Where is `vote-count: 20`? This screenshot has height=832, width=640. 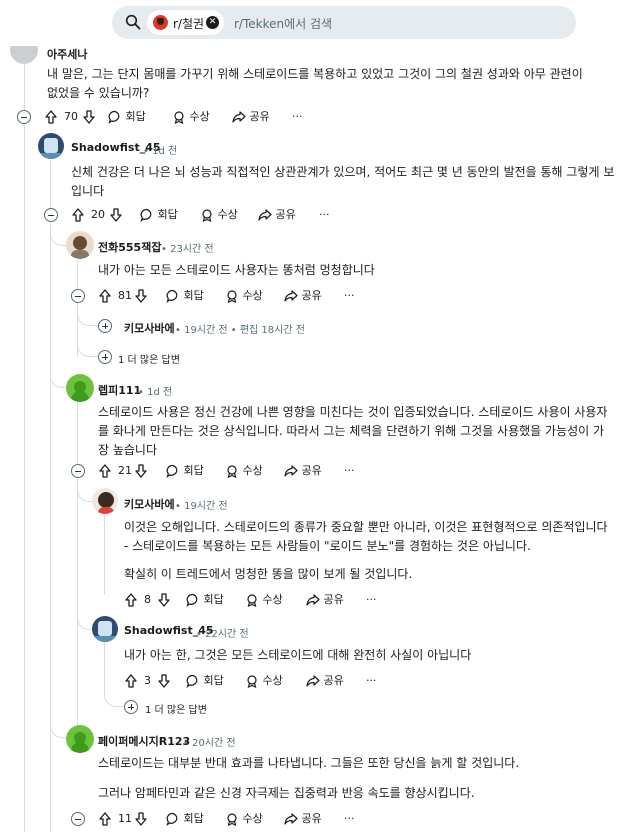
vote-count: 20 is located at coordinates (98, 214).